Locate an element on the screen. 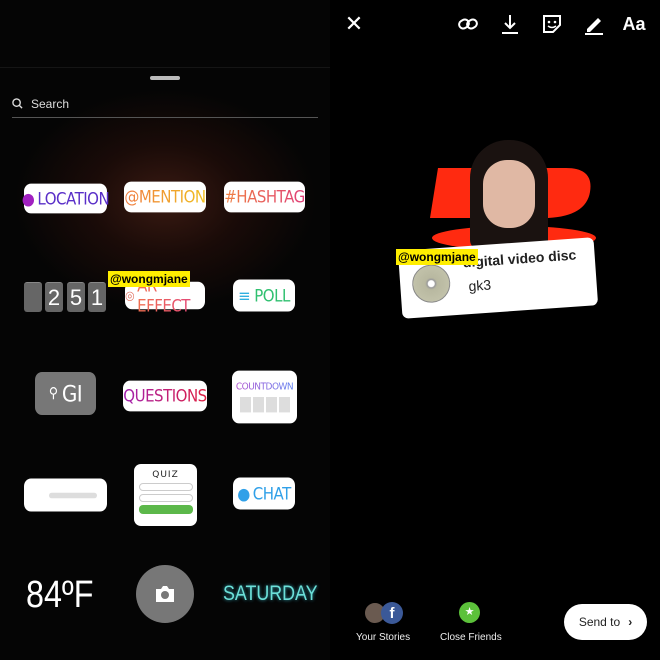 The image size is (660, 660). search-input: Search is located at coordinates (165, 104).